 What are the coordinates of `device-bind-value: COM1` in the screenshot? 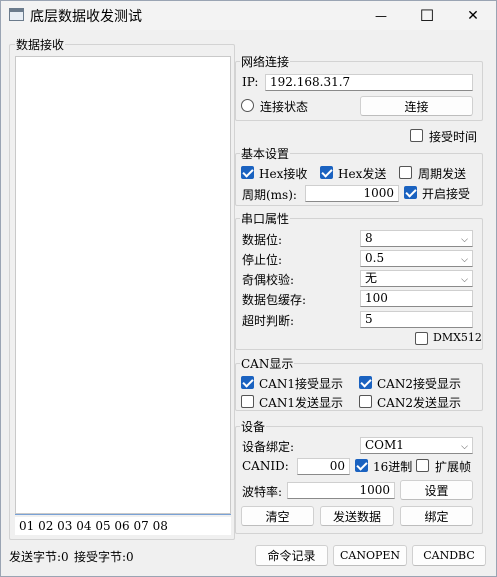 It's located at (384, 445).